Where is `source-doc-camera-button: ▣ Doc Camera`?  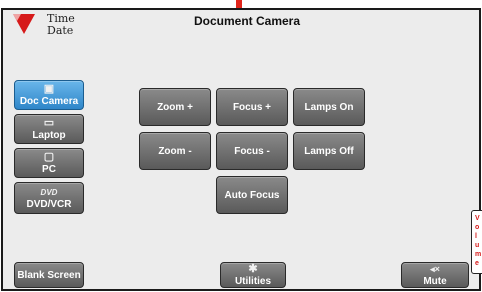
source-doc-camera-button: ▣ Doc Camera is located at coordinates (49, 95).